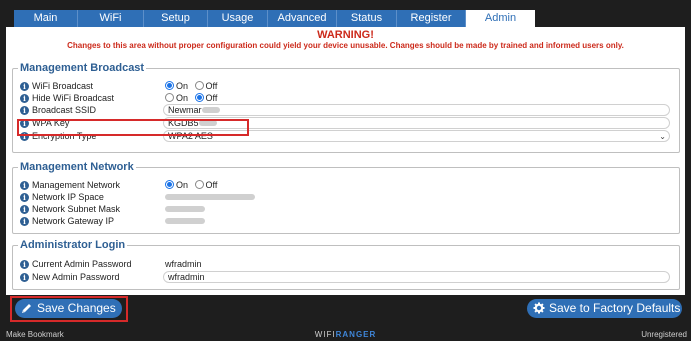 This screenshot has width=691, height=341. What do you see at coordinates (73, 221) in the screenshot?
I see `row-label: Network Gateway IP` at bounding box center [73, 221].